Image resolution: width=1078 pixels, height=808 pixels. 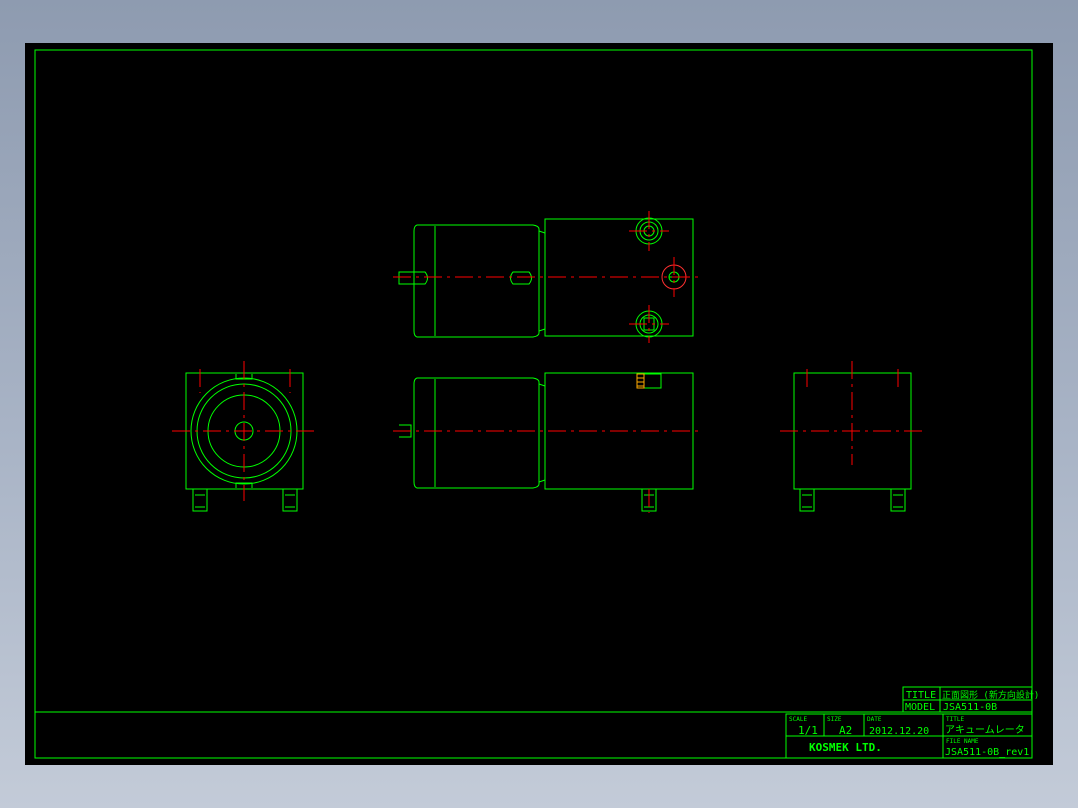 I want to click on name-value: アキュームレータ, so click(x=985, y=730).